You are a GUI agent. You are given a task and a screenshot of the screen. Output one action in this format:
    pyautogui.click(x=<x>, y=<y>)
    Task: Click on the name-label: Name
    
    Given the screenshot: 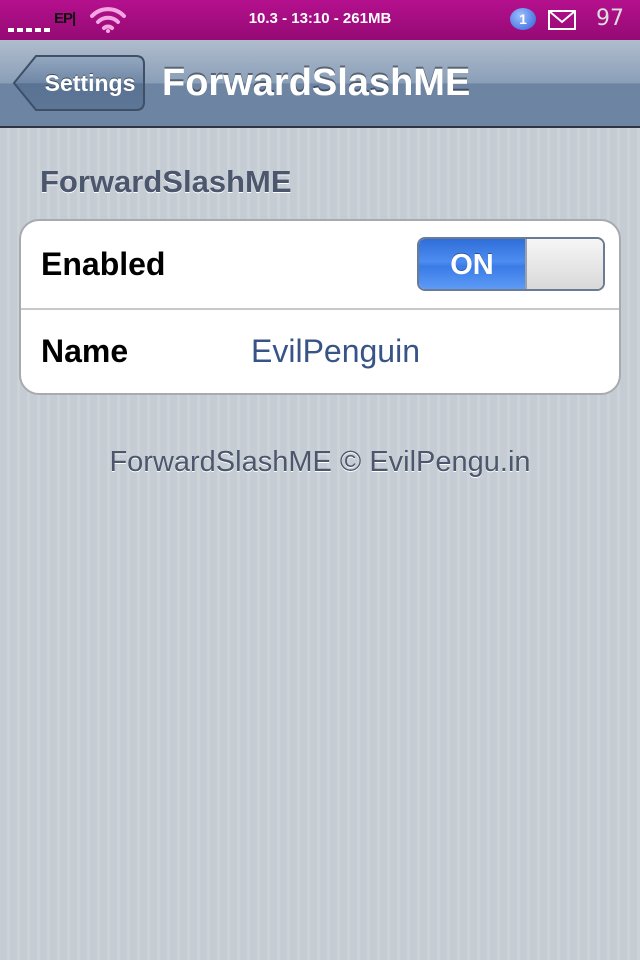 What is the action you would take?
    pyautogui.click(x=85, y=351)
    